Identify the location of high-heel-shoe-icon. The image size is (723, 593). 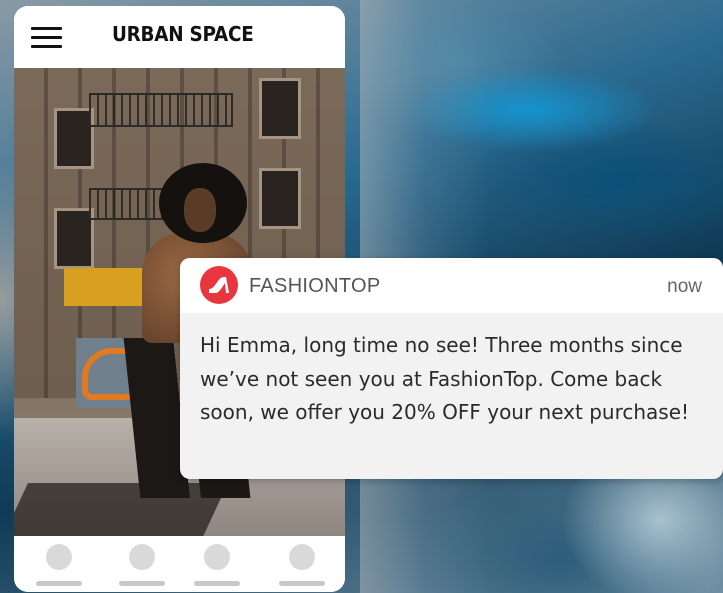
(219, 285).